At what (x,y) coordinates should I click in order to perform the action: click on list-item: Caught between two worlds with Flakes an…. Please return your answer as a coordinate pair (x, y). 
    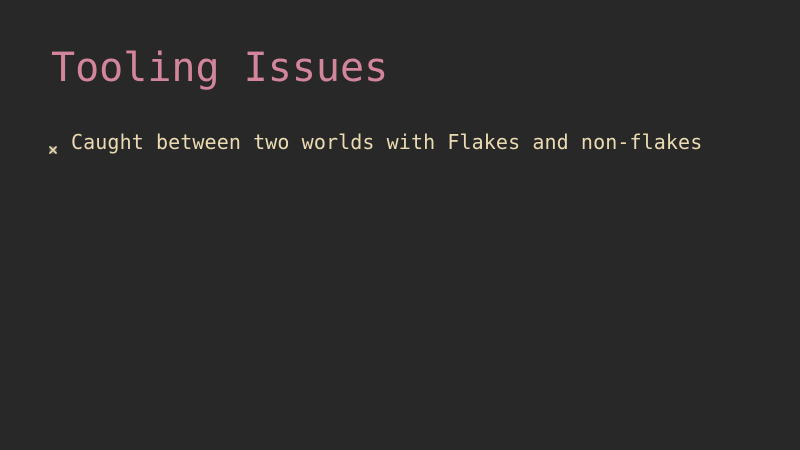
    Looking at the image, I should click on (375, 142).